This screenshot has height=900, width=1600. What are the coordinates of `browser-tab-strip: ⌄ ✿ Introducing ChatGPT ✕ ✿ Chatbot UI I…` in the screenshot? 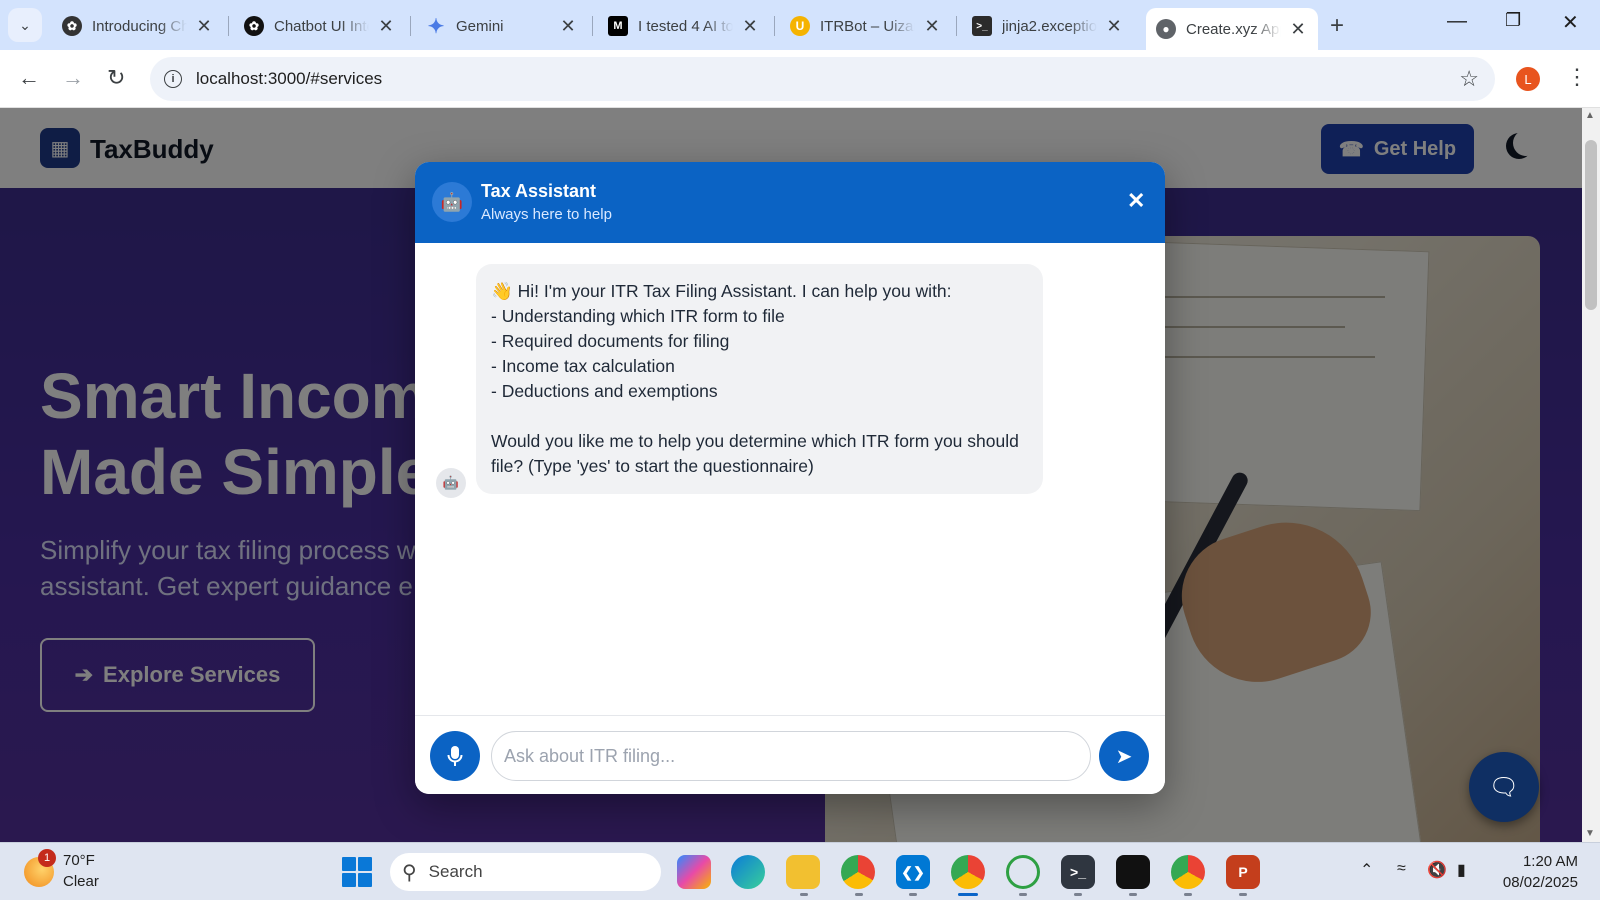 It's located at (800, 25).